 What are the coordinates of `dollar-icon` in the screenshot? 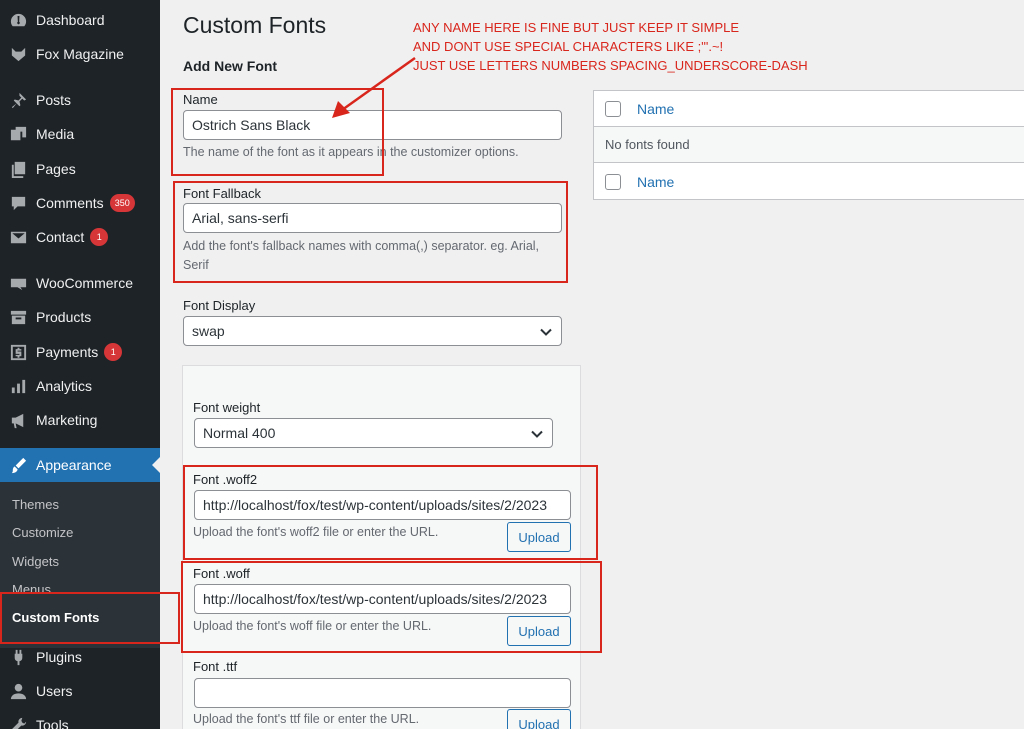 It's located at (18, 352).